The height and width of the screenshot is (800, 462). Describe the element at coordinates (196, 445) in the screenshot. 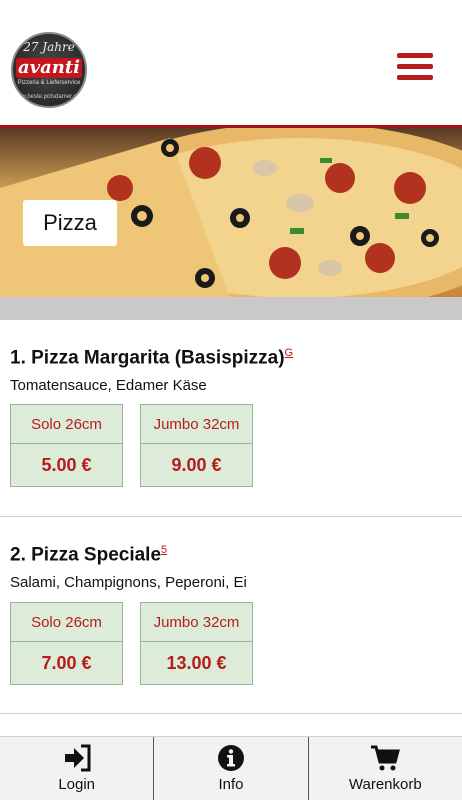

I see `price-option-jumbo: Jumbo 32cm 9.00 €` at that location.